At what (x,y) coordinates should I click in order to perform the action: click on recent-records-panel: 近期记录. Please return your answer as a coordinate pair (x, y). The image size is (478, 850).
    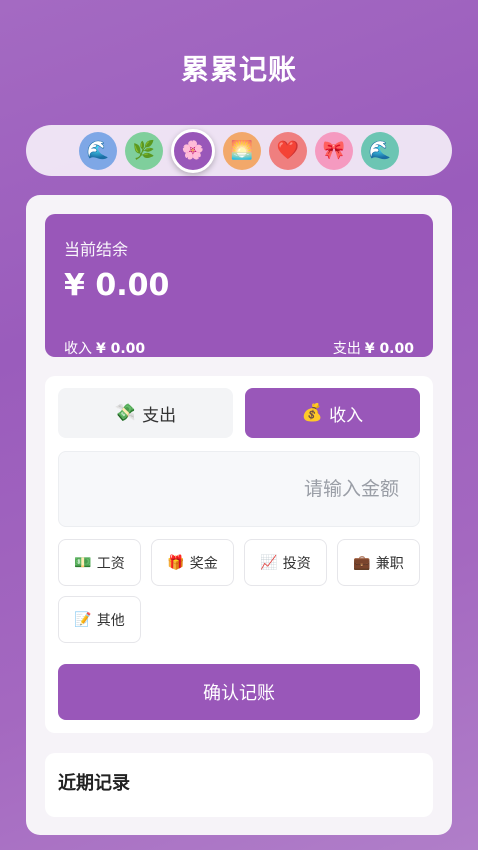
    Looking at the image, I should click on (239, 785).